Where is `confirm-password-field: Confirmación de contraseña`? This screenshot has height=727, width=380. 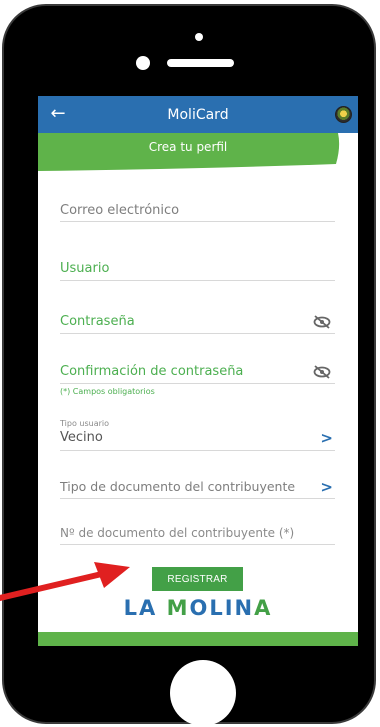
confirm-password-field: Confirmación de contraseña is located at coordinates (197, 373).